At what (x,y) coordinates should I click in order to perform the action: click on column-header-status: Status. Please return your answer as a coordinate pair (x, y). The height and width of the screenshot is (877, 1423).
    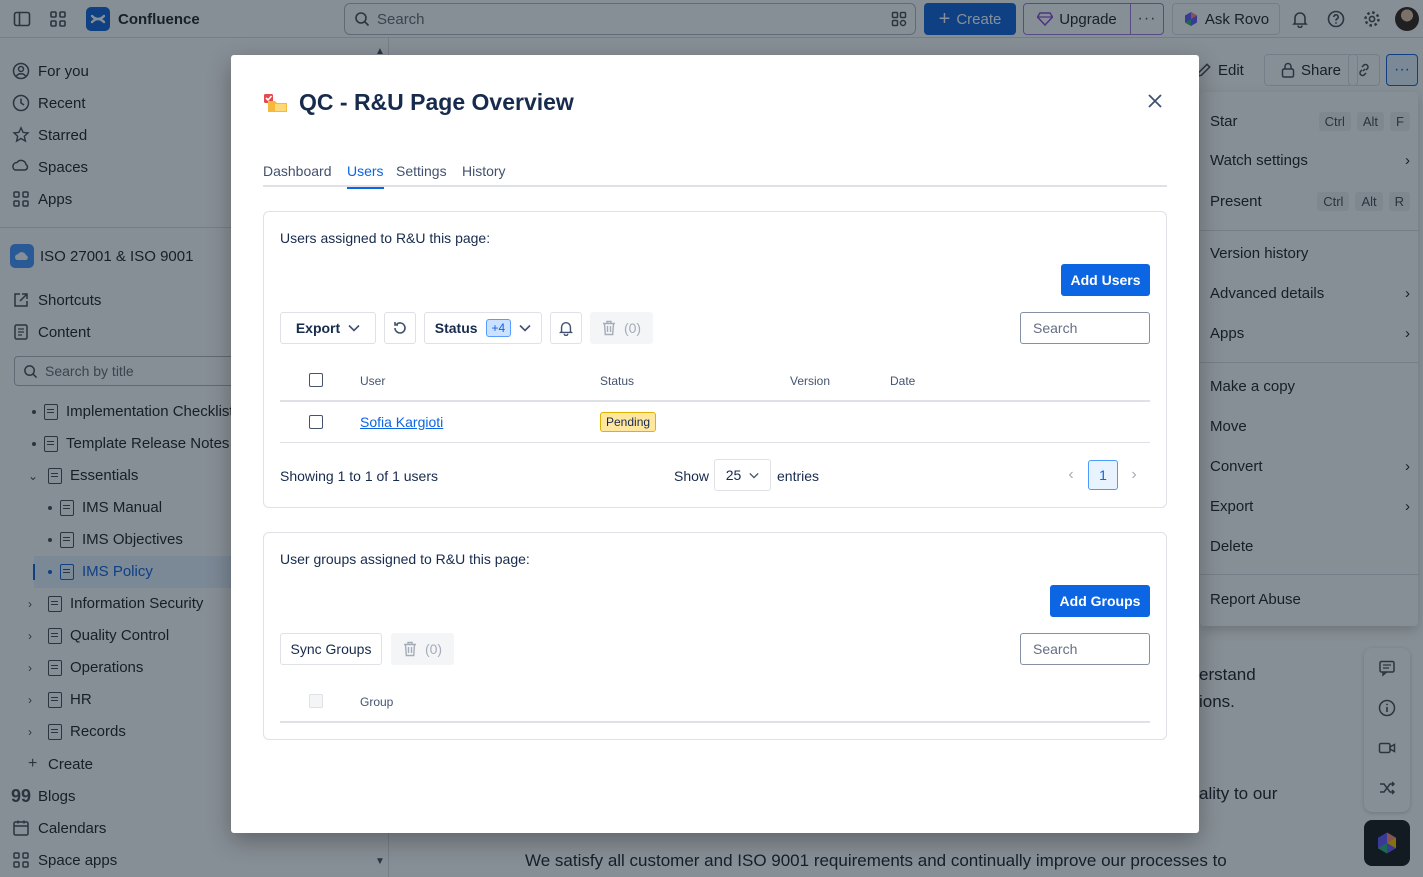
    Looking at the image, I should click on (617, 381).